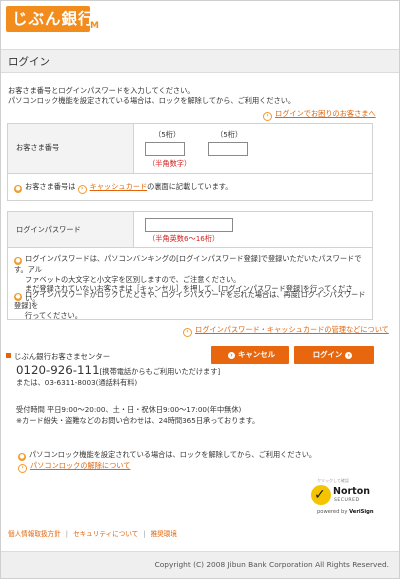 Image resolution: width=400 pixels, height=579 pixels. I want to click on password-field, so click(189, 225).